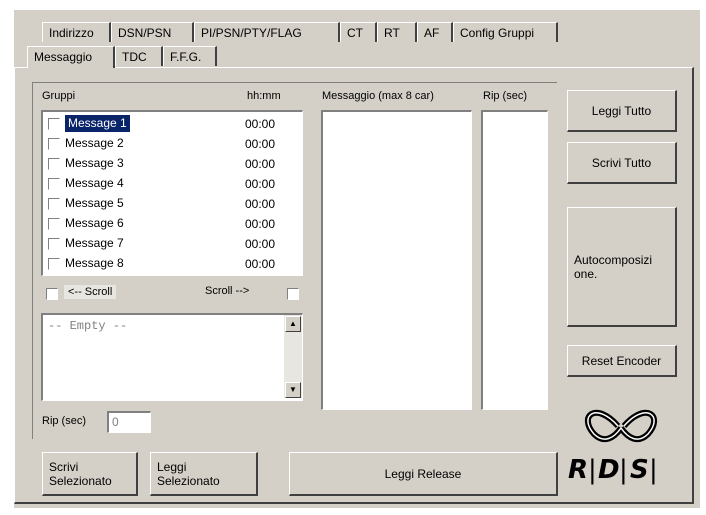  I want to click on tab-f-f-g-: F.F.G., so click(190, 56).